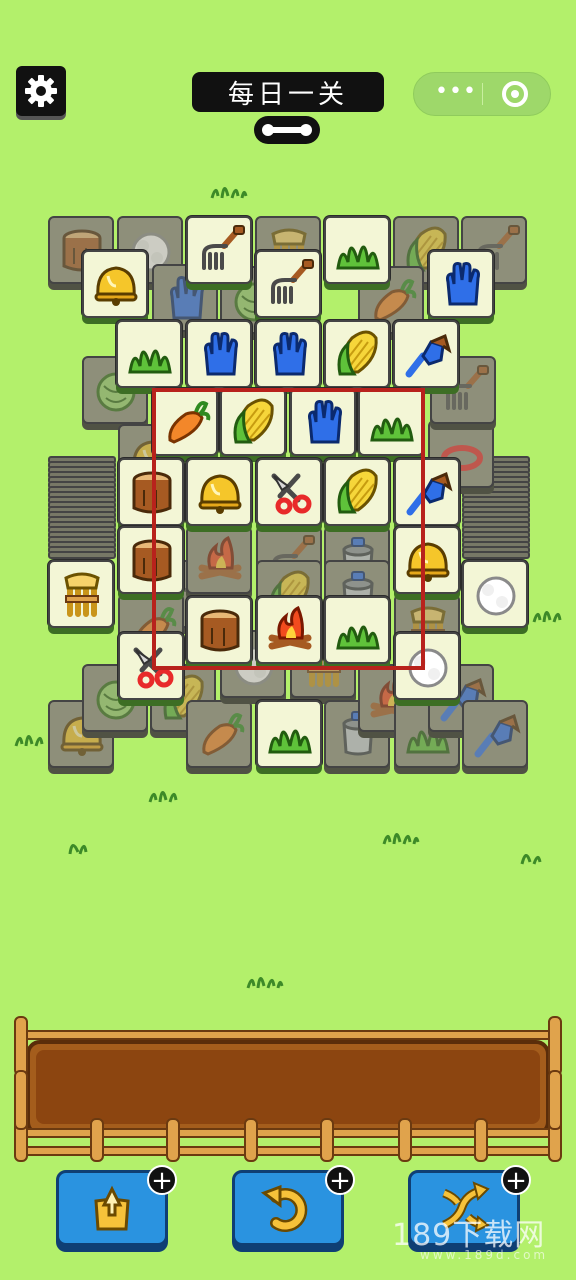  What do you see at coordinates (288, 529) in the screenshot?
I see `highlight-box` at bounding box center [288, 529].